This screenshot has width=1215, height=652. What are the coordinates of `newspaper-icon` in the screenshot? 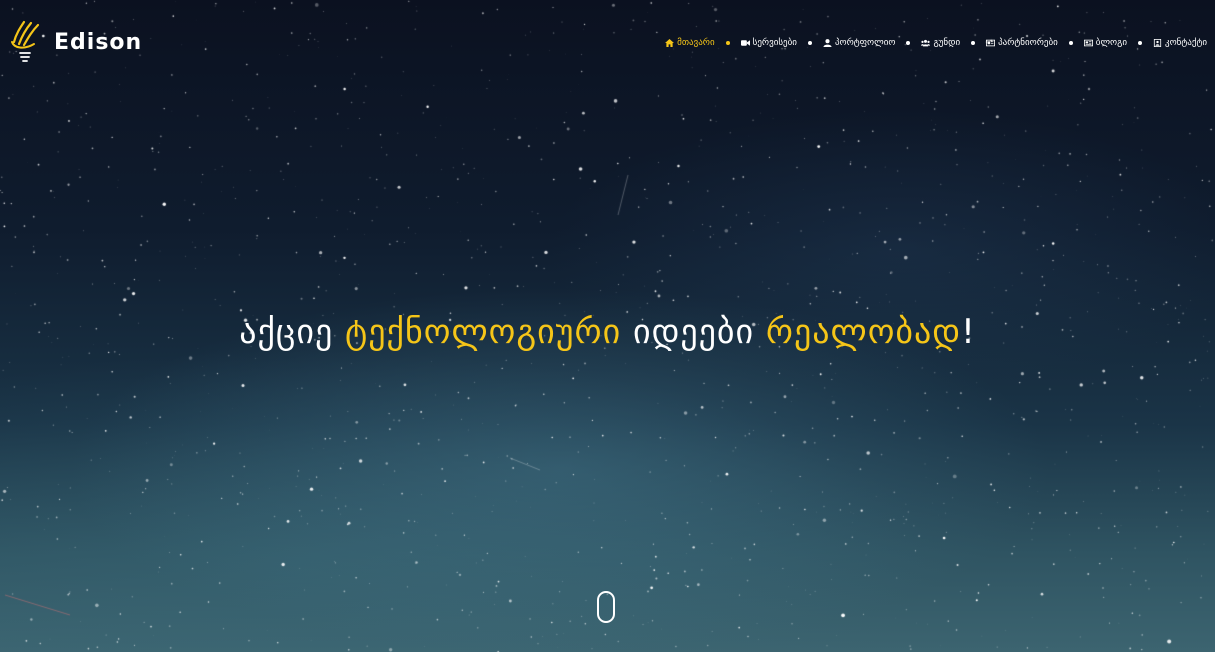 It's located at (1088, 43).